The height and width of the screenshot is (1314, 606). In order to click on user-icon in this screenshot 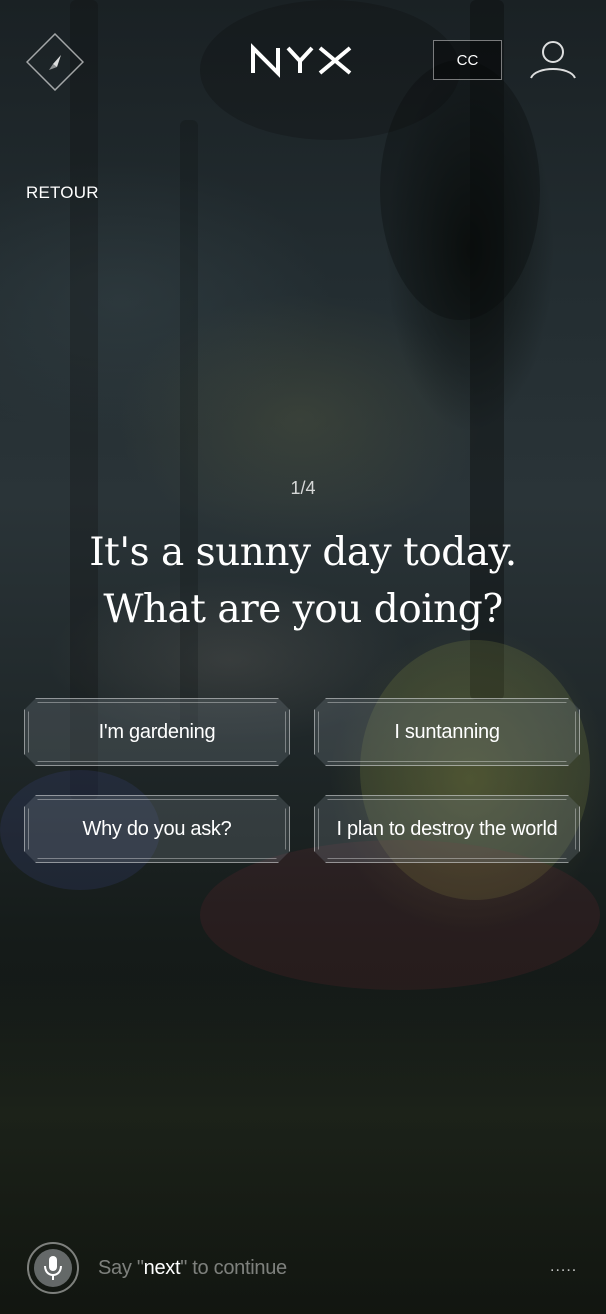, I will do `click(553, 60)`.